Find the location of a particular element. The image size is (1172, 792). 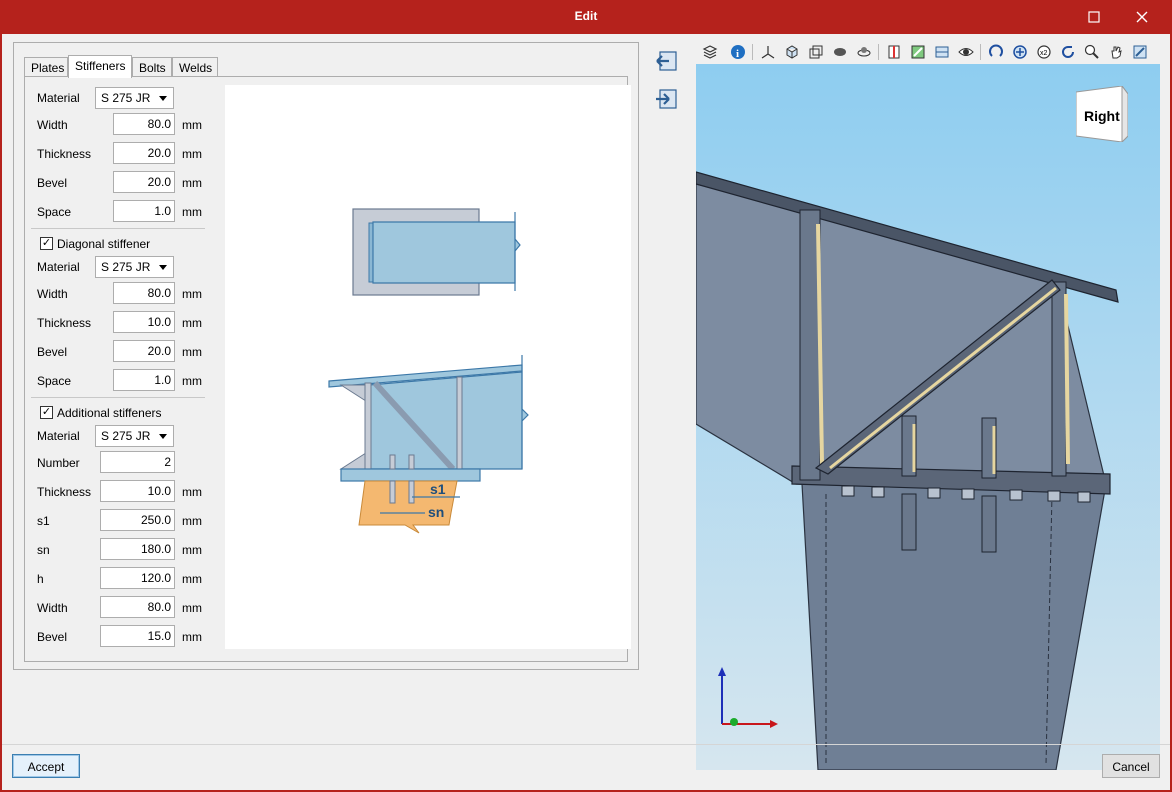

tab-plates: Plates is located at coordinates (46, 67).